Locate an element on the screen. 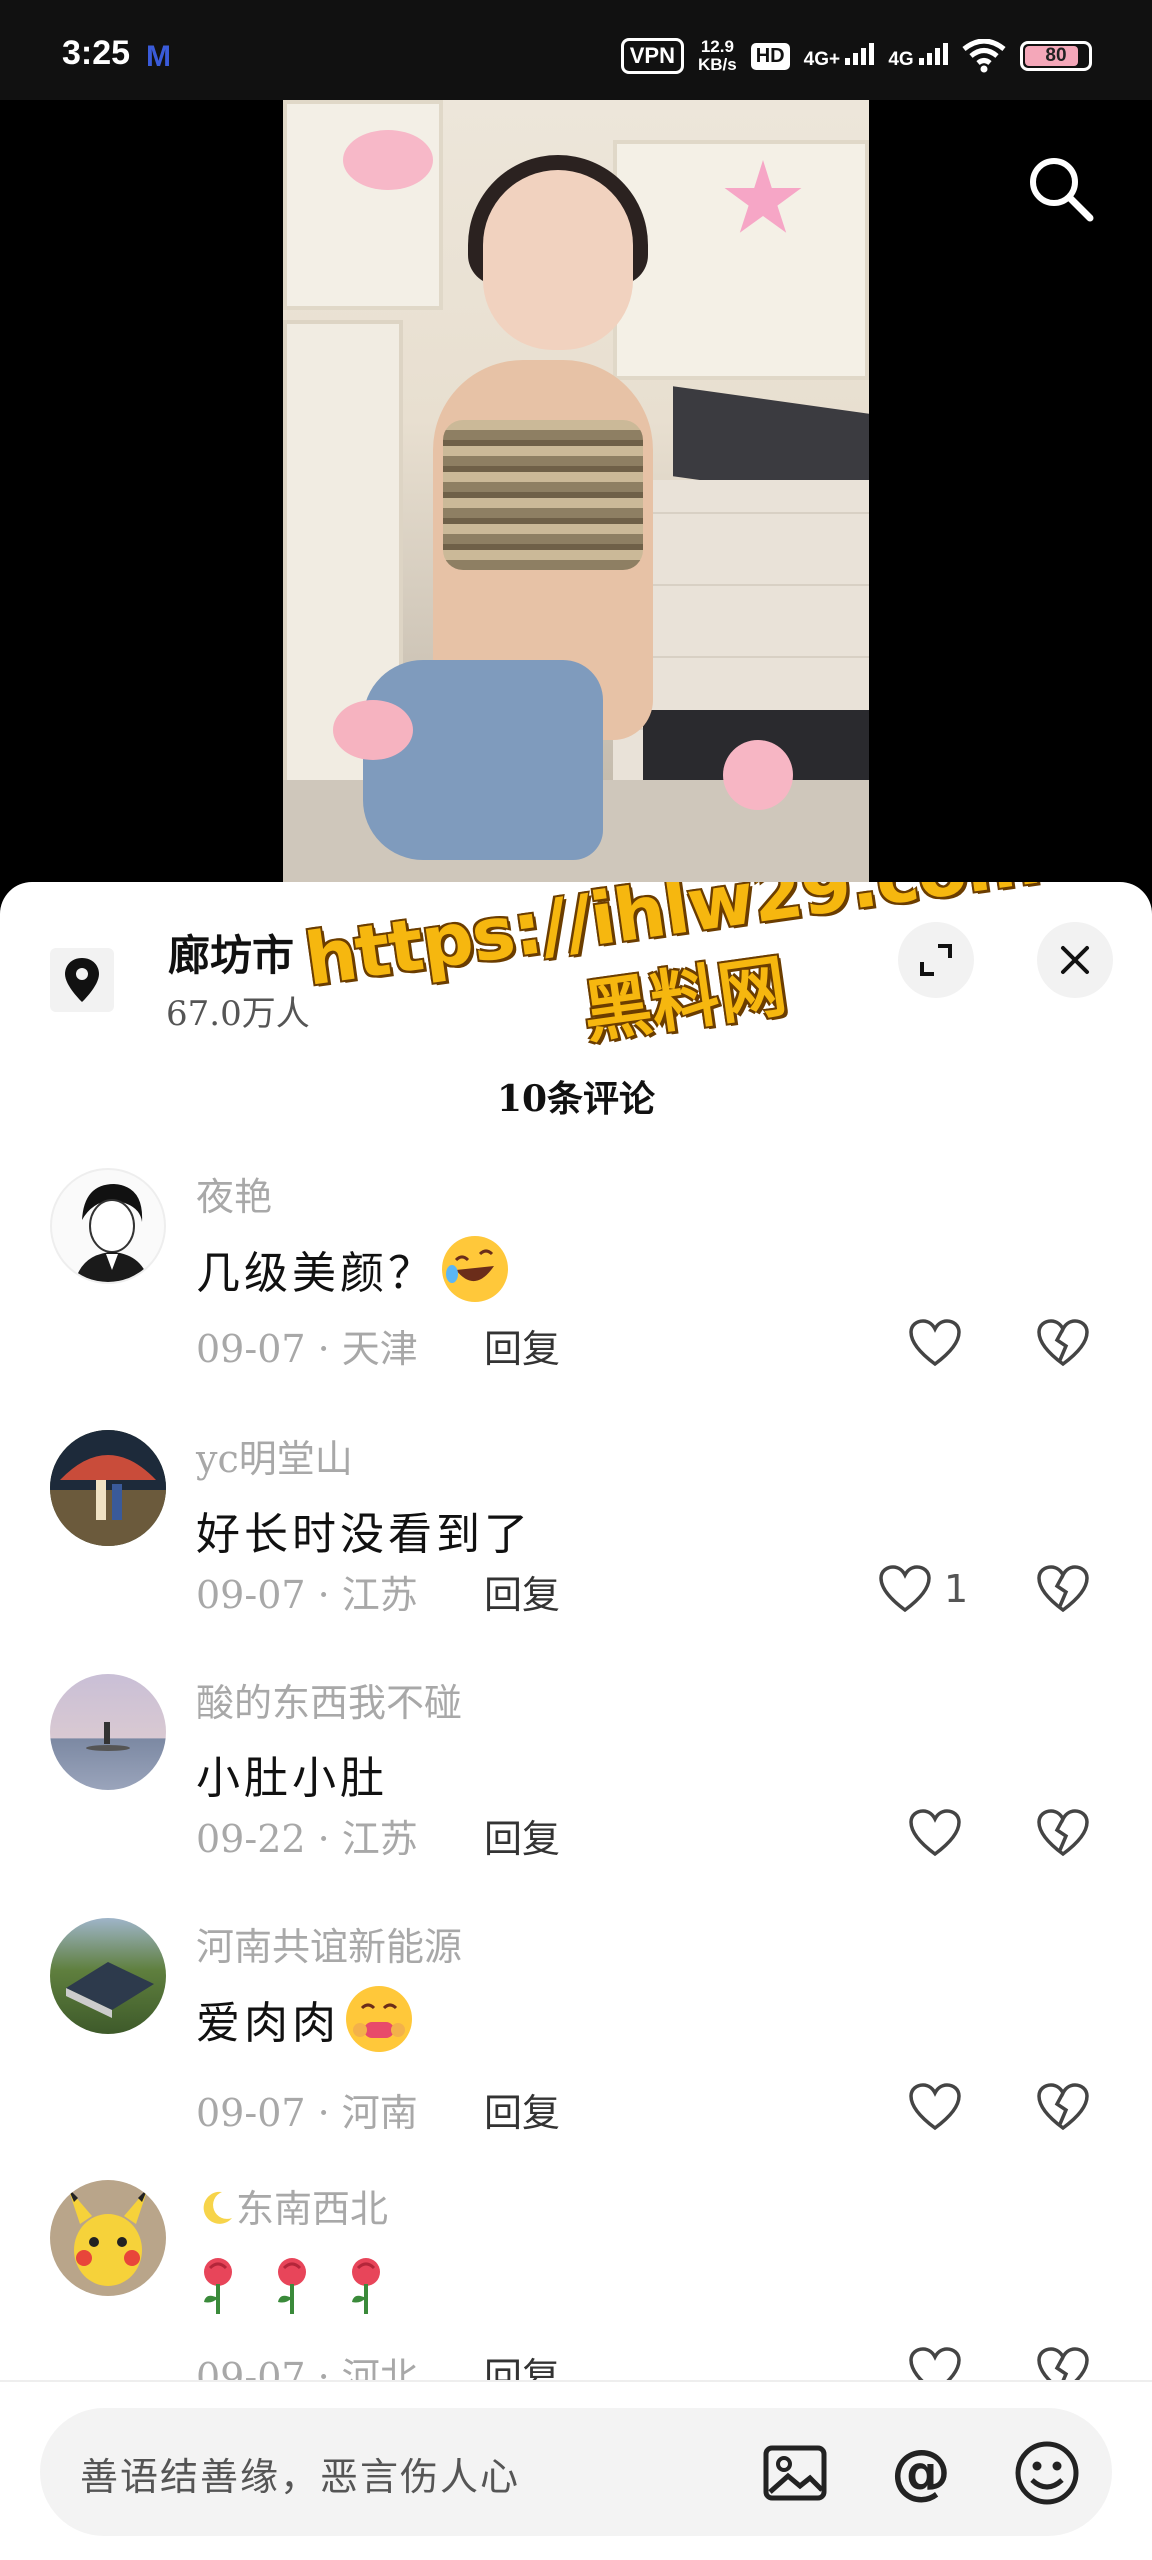  comment-input-bar: 善语结善缘，恶言伤人心 @ is located at coordinates (576, 2470).